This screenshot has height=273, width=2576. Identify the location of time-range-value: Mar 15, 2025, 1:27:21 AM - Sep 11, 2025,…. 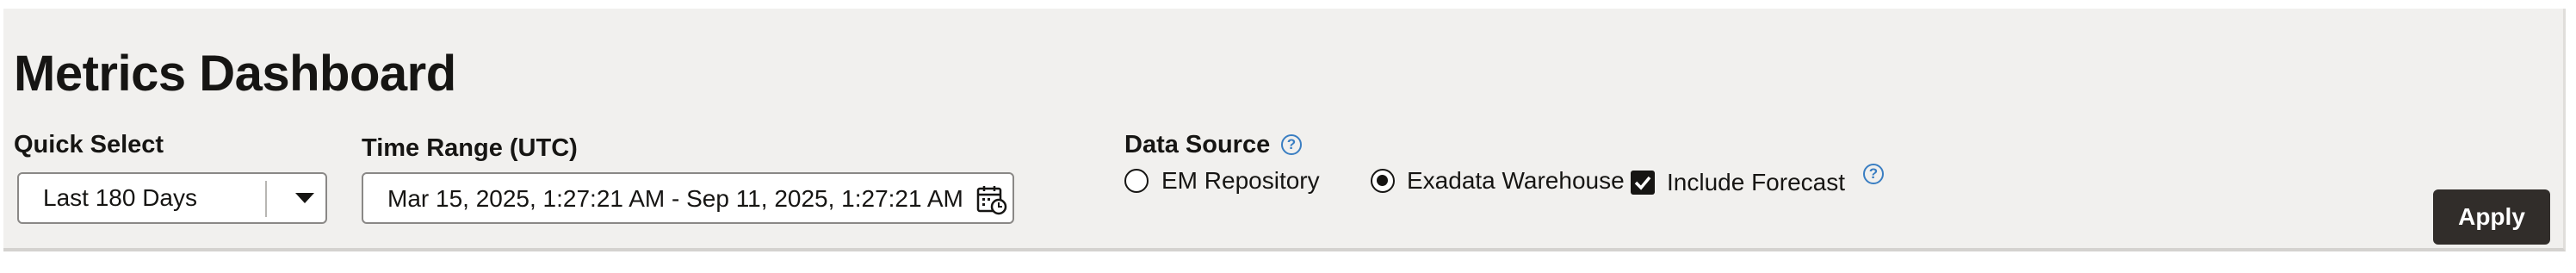
(675, 198).